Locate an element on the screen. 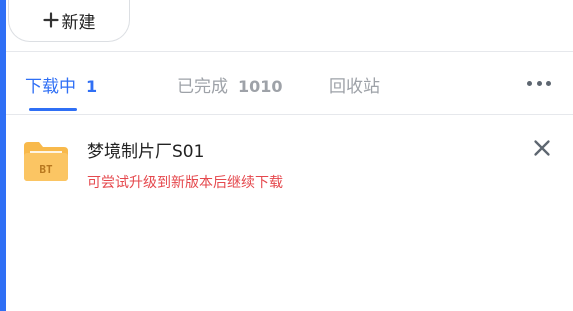 Image resolution: width=573 pixels, height=311 pixels. file-type-text: BT is located at coordinates (46, 169).